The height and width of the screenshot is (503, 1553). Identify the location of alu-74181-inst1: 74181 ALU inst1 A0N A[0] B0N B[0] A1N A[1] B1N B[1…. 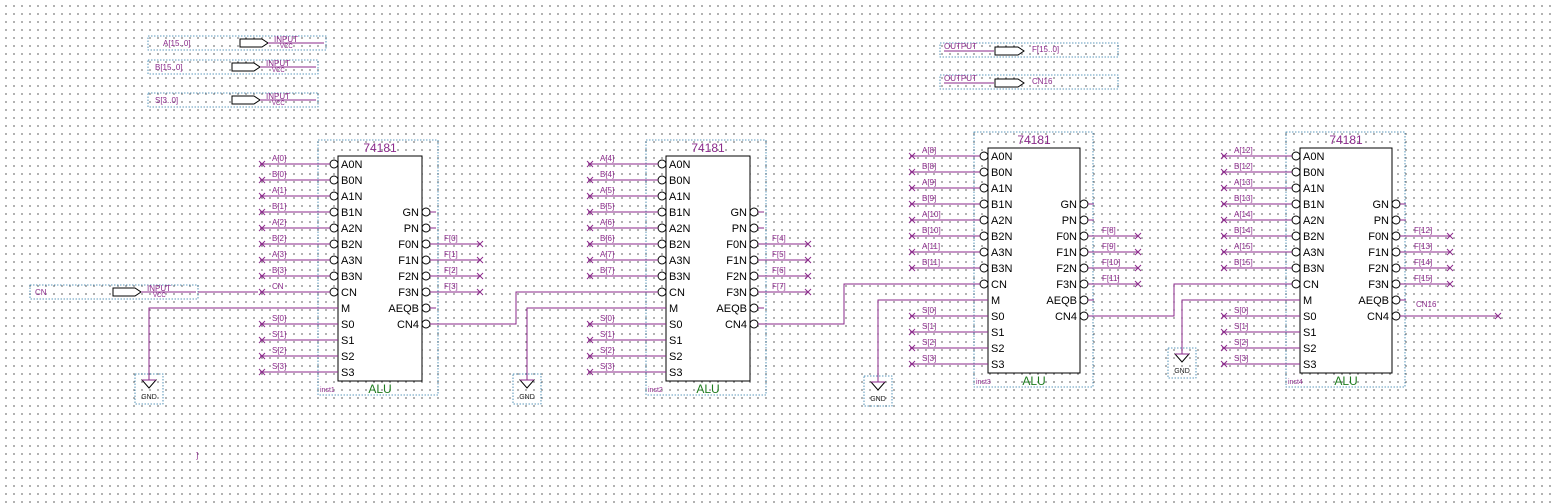
(309, 272).